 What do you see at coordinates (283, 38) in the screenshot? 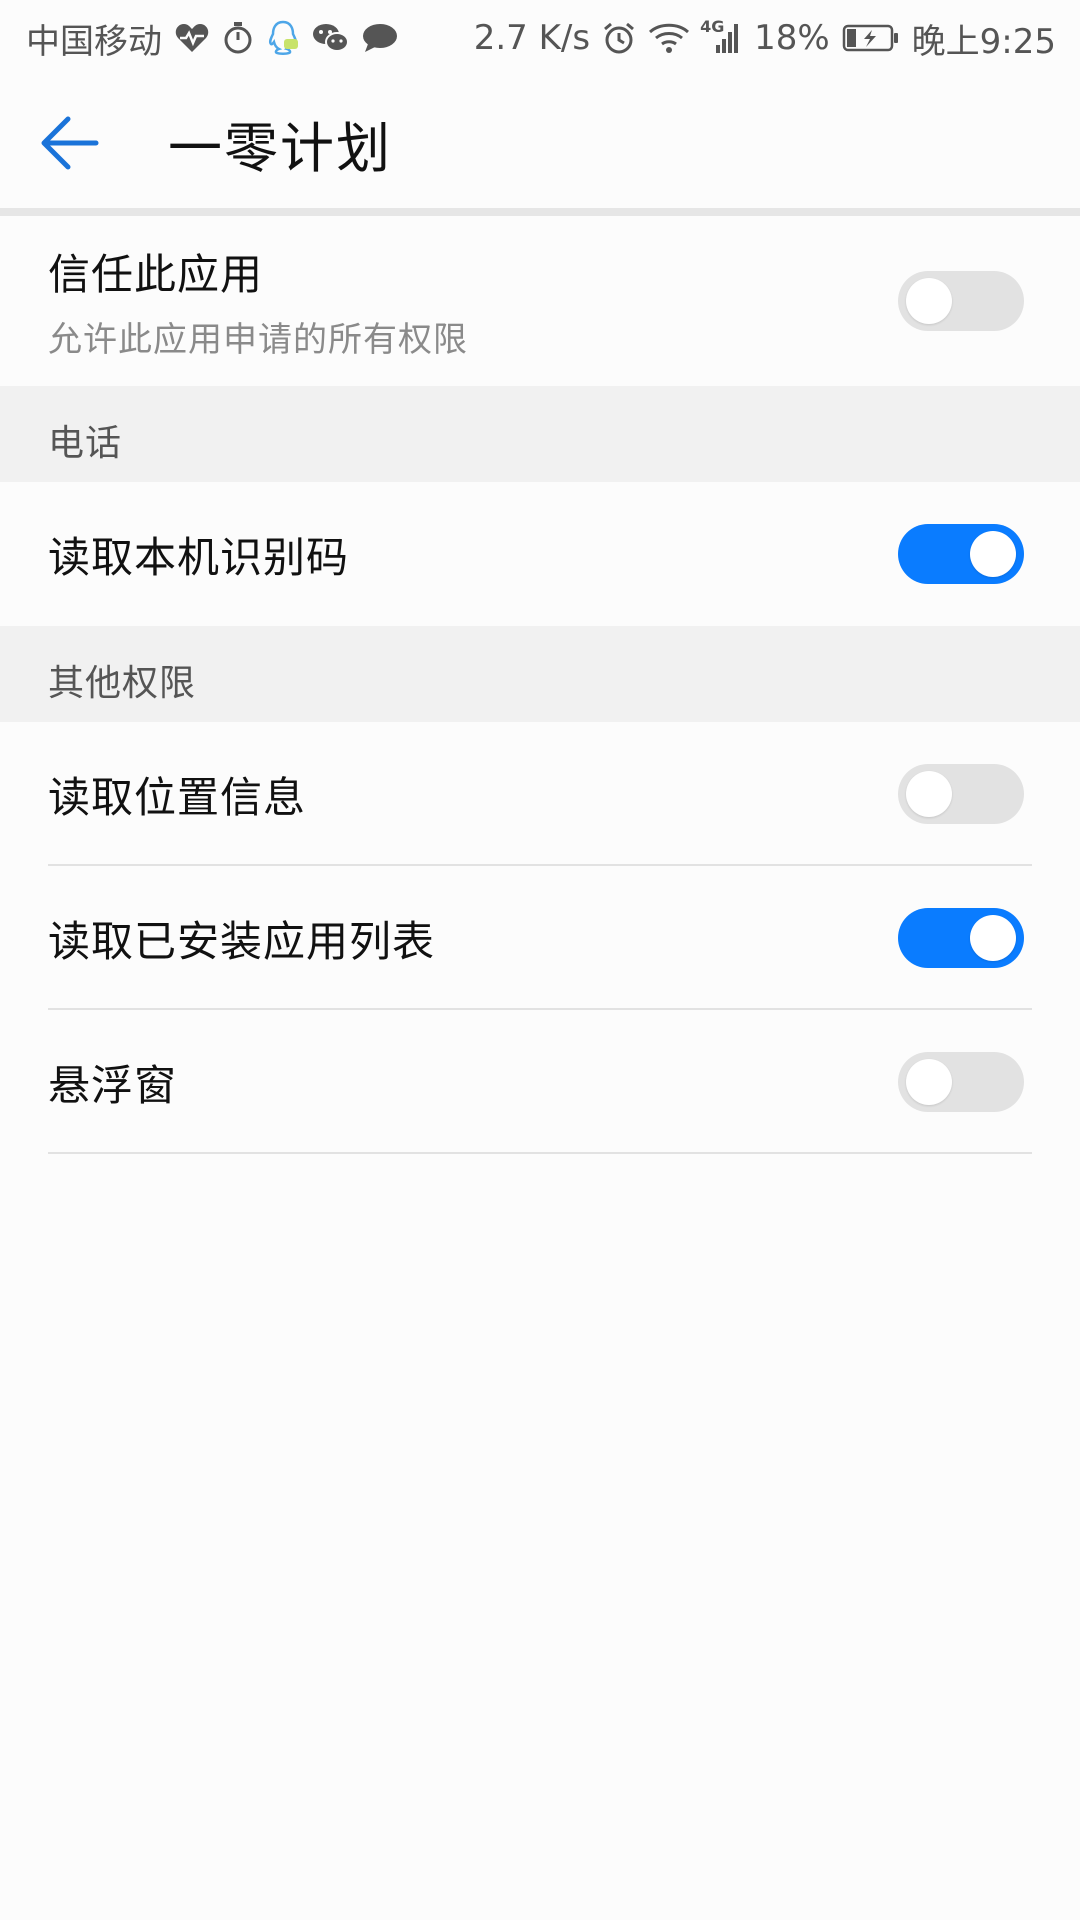
I see `qq-icon` at bounding box center [283, 38].